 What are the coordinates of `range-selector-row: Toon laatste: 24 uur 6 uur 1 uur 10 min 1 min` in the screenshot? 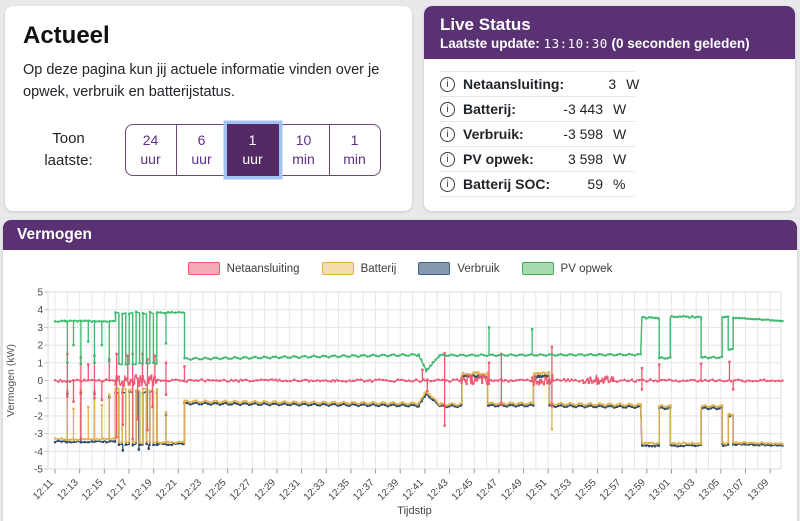 It's located at (208, 149).